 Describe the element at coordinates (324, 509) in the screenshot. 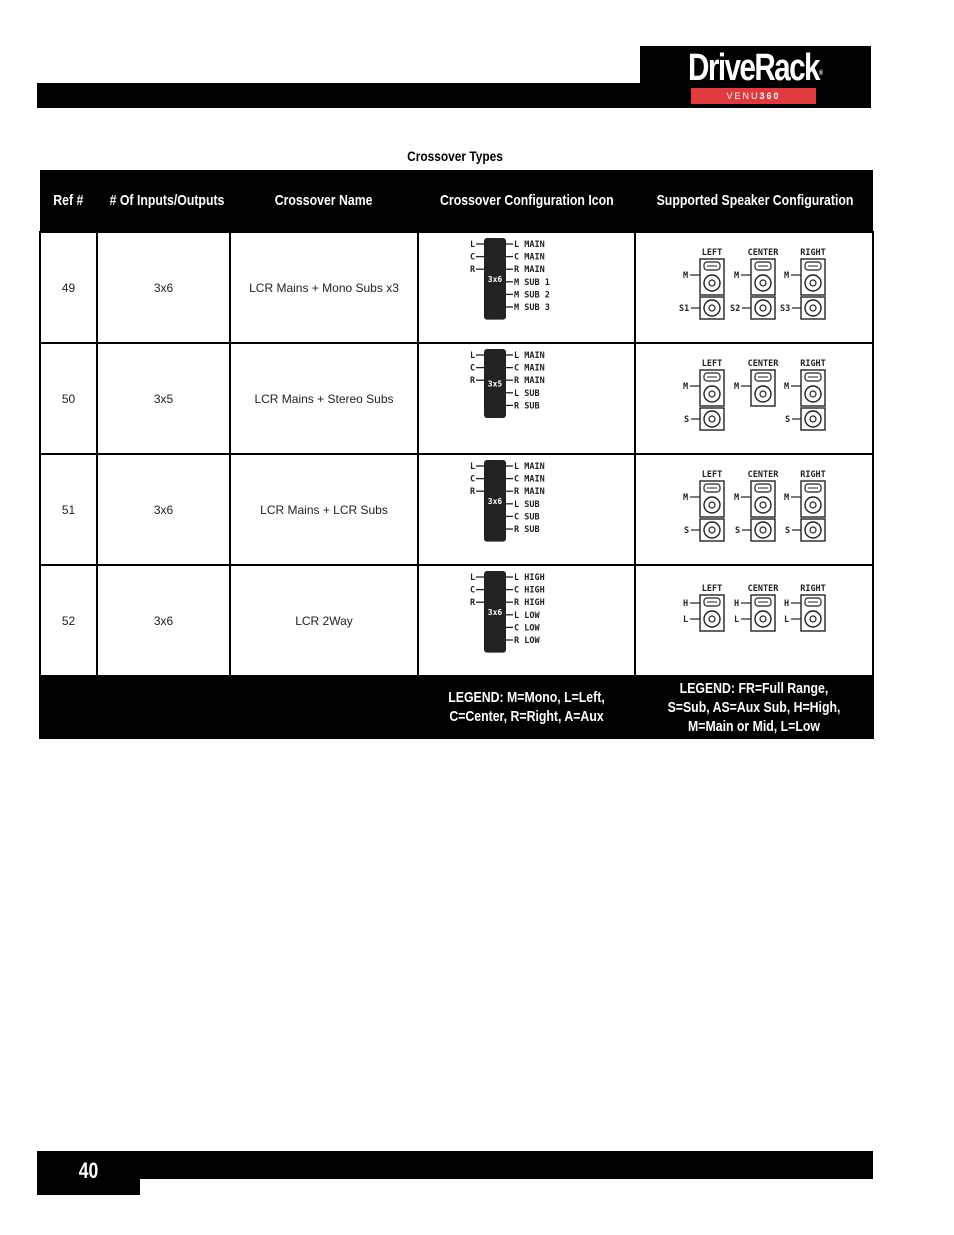

I see `crossover-name-cell: LCR Mains + LCR Subs` at that location.